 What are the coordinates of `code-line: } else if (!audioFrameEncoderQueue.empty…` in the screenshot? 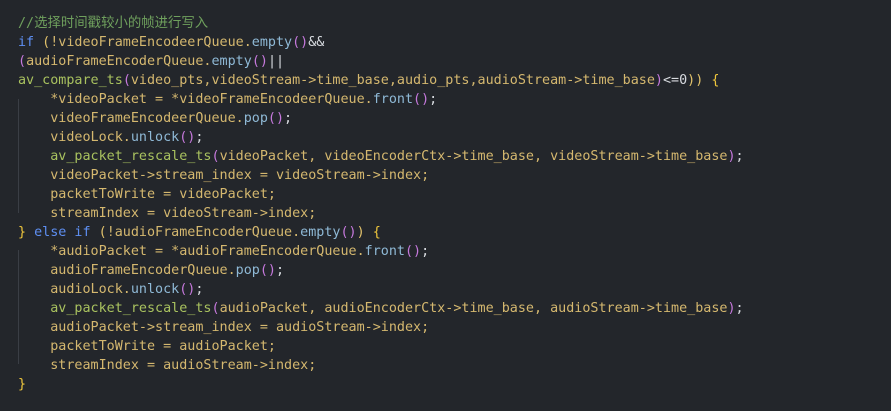 It's located at (381, 232).